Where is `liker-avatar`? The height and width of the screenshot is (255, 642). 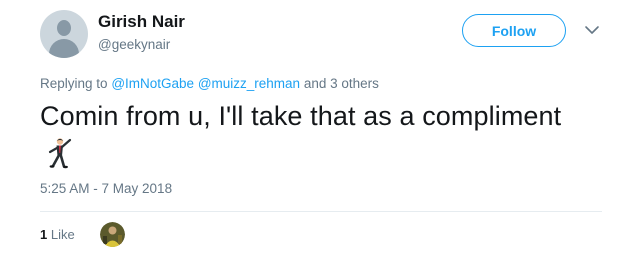
liker-avatar is located at coordinates (112, 234).